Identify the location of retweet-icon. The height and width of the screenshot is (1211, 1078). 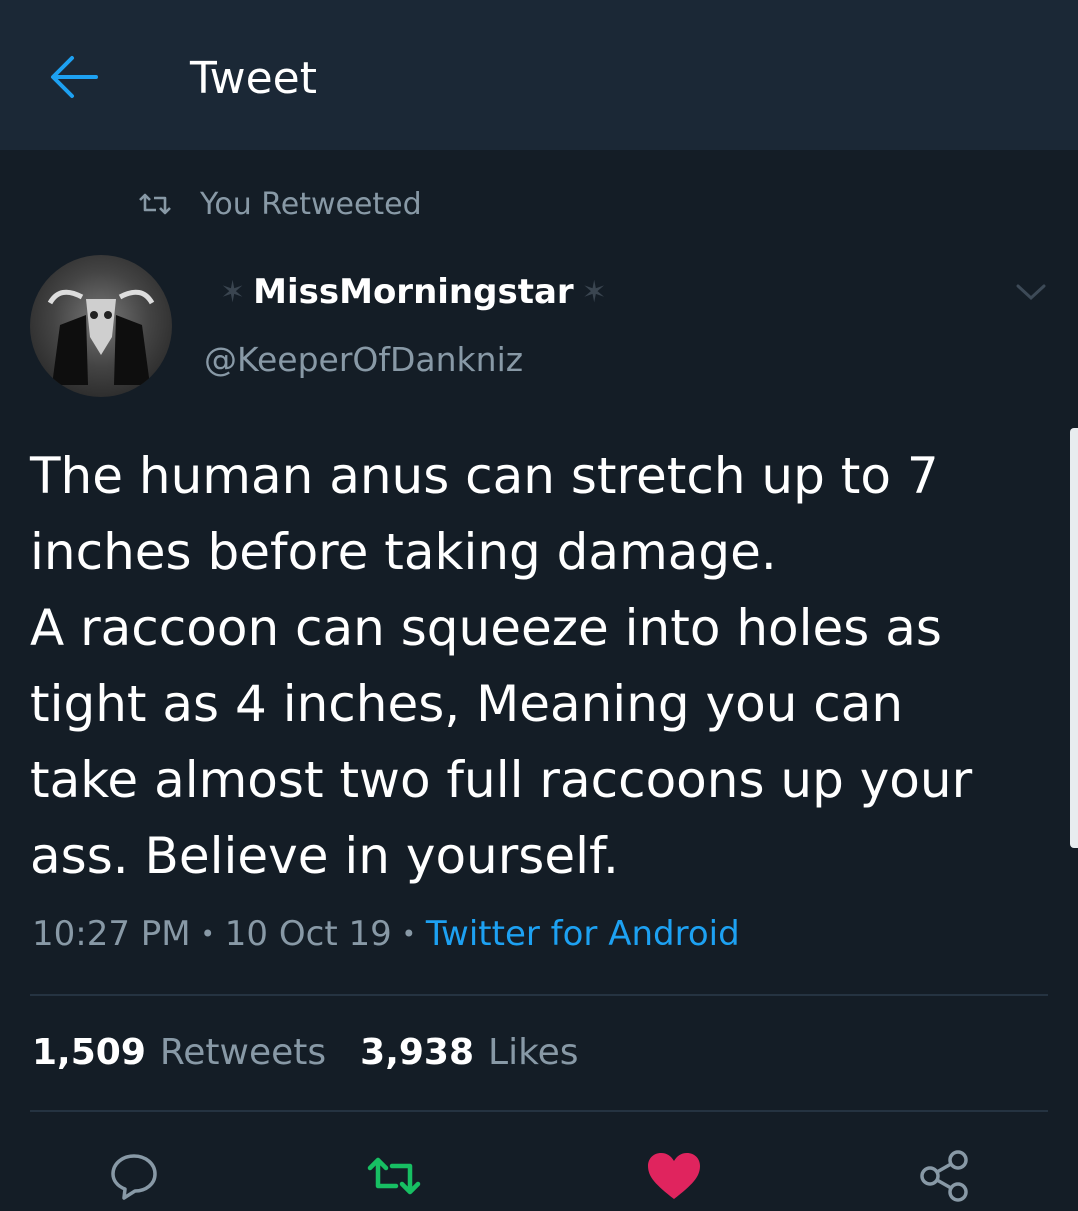
(394, 1176).